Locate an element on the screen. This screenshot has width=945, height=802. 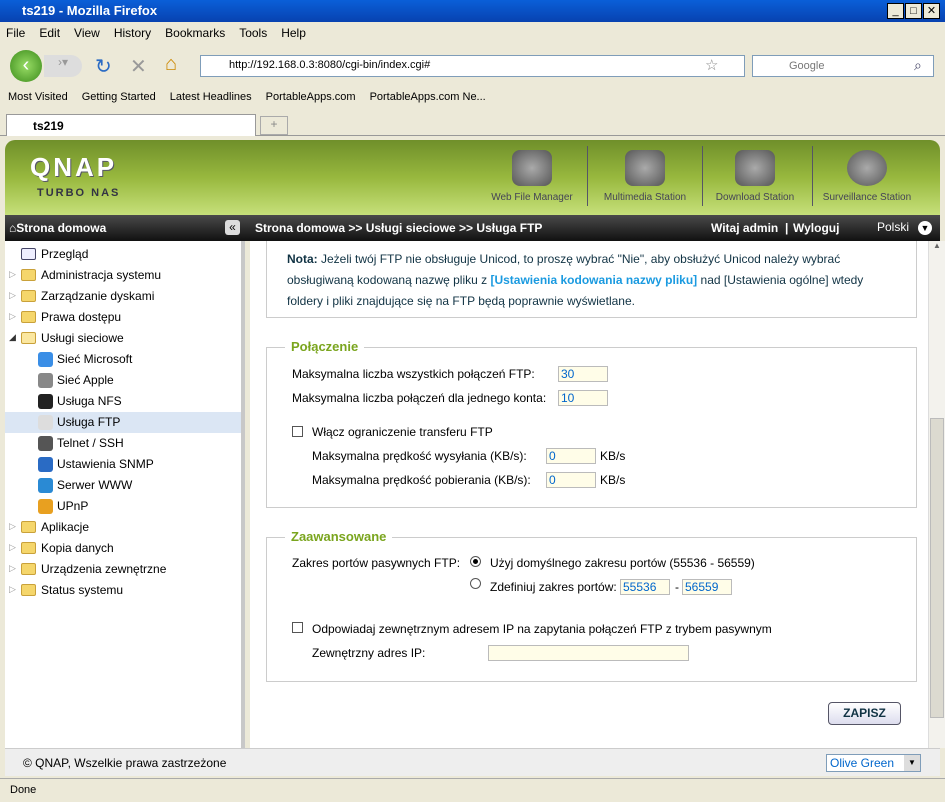
passive-range-label: Zakres portów pasywnych FTP: is located at coordinates (376, 563).